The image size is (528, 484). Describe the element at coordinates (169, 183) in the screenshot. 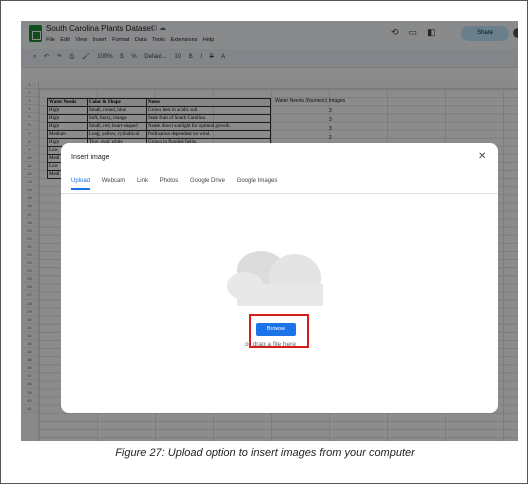

I see `tab-photos: Photos` at that location.